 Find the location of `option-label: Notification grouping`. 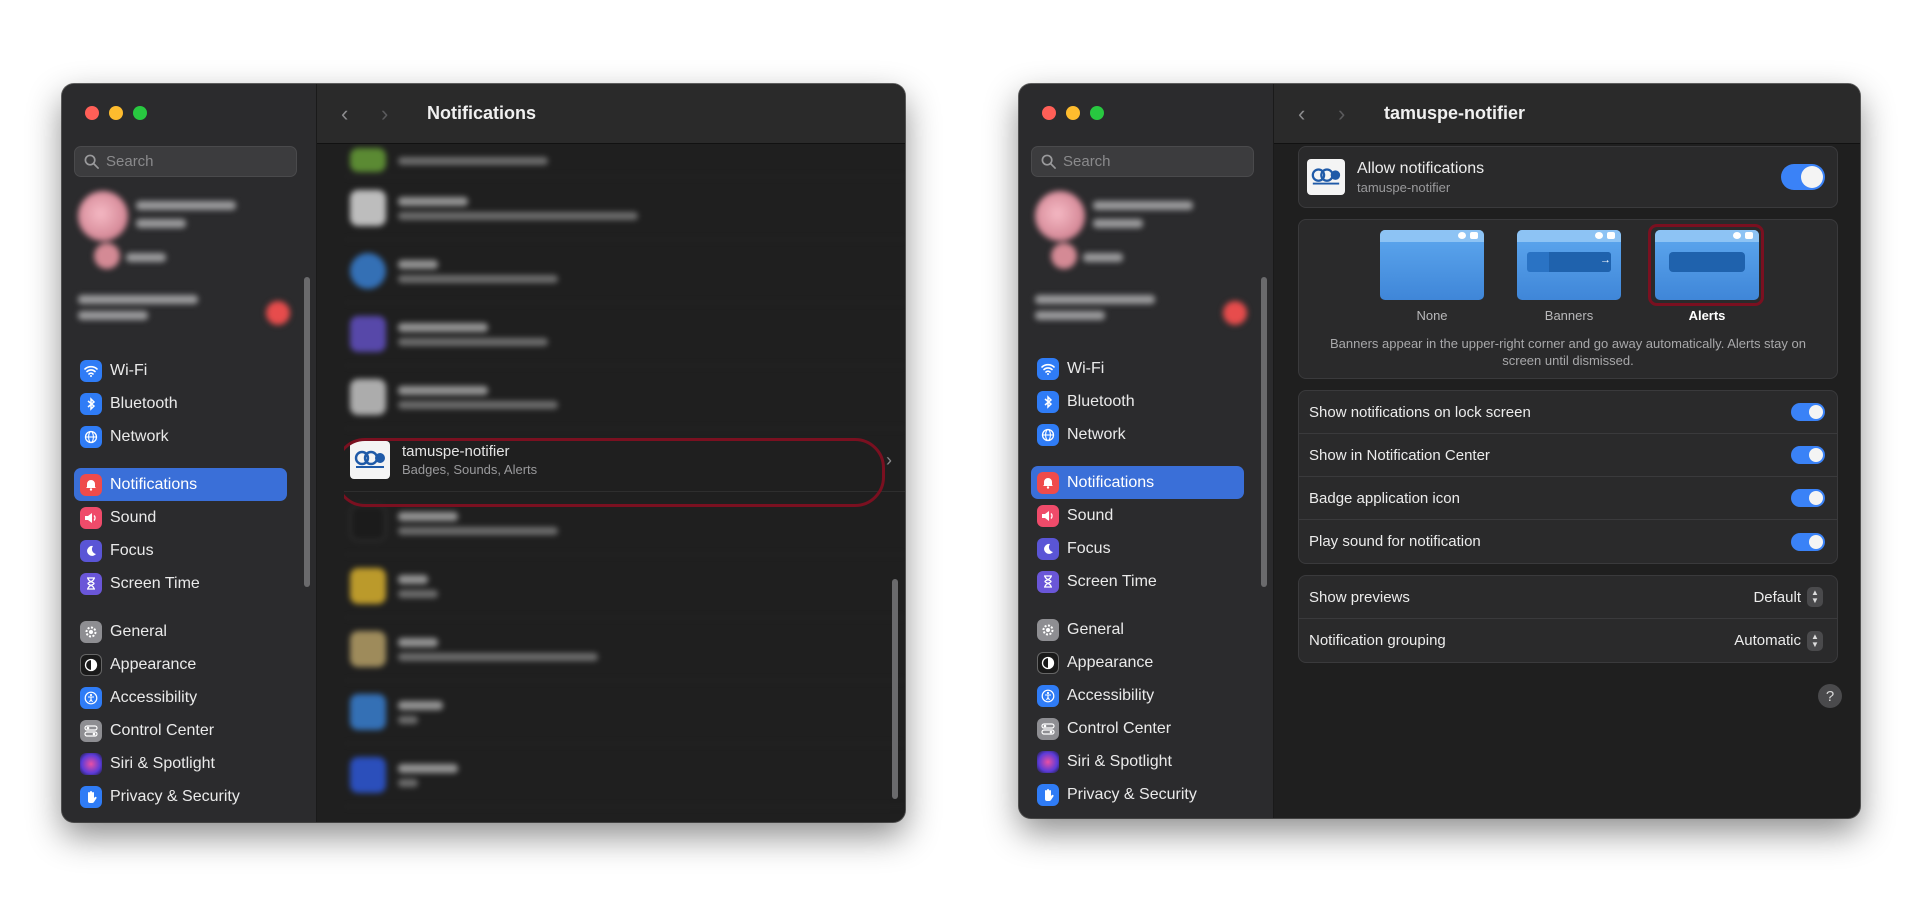

option-label: Notification grouping is located at coordinates (1377, 640).